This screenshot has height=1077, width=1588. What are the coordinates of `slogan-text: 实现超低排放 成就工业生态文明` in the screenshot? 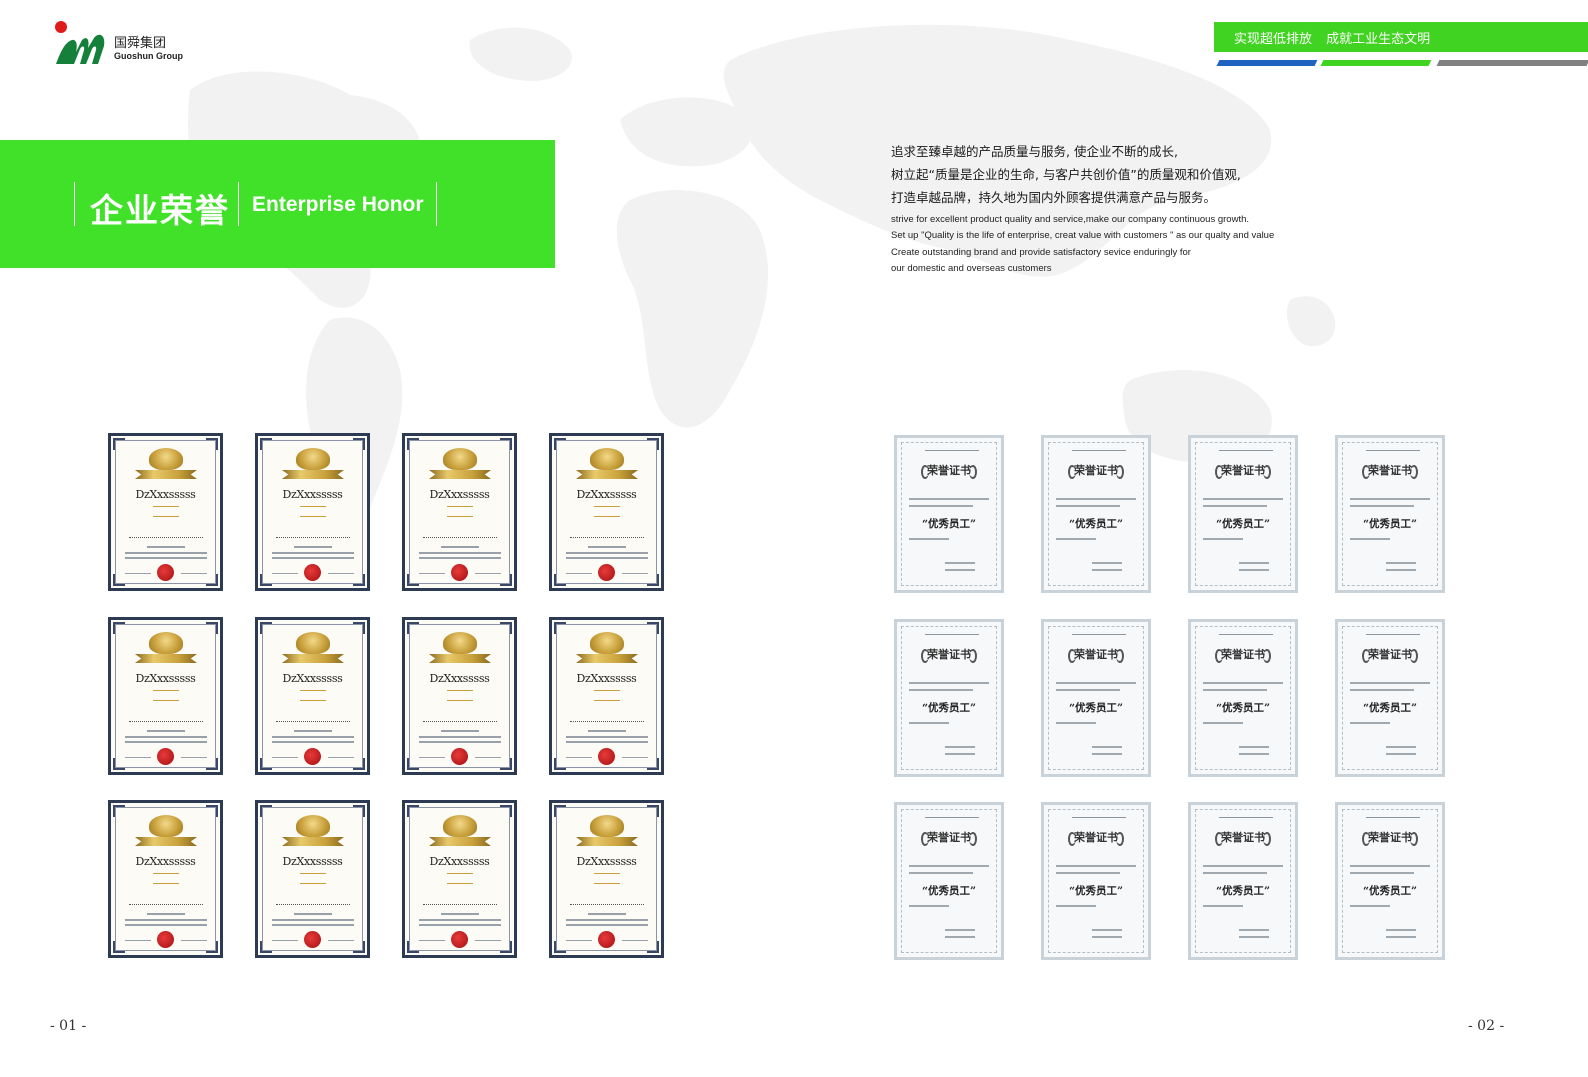 It's located at (1332, 39).